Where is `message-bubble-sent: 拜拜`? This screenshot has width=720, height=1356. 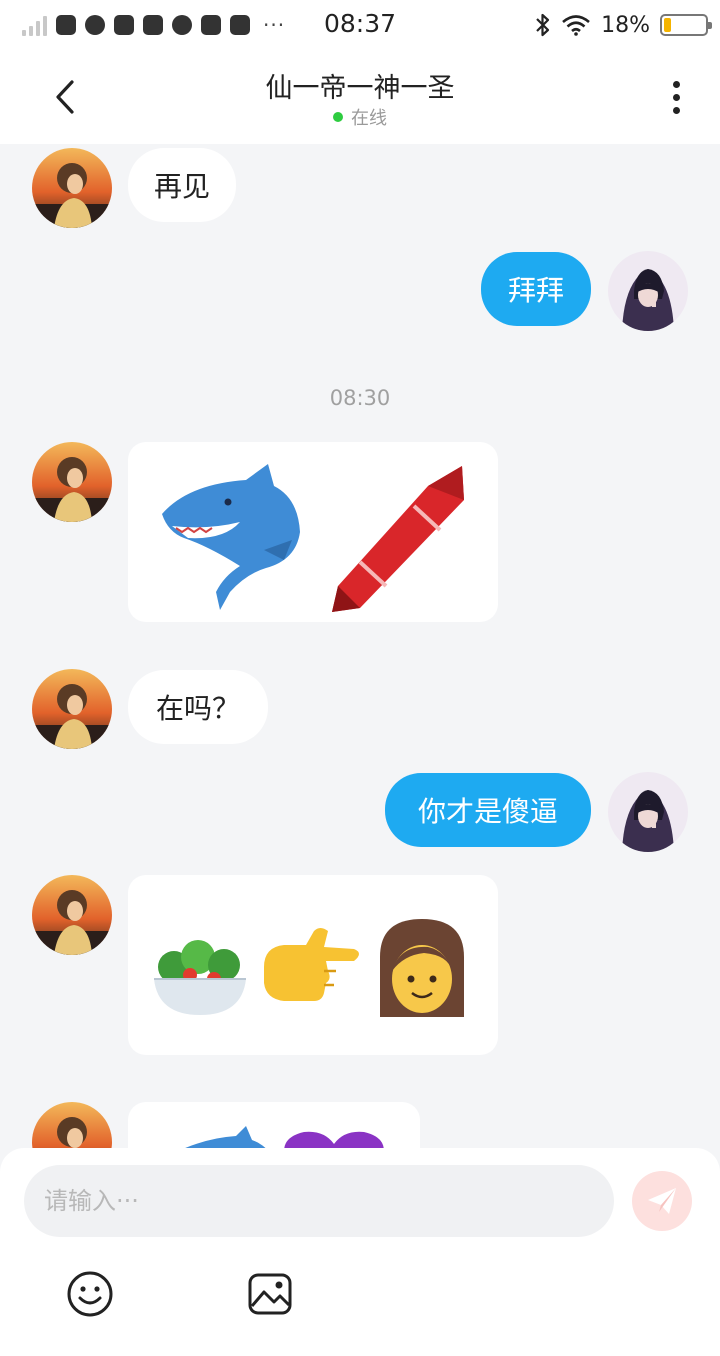 message-bubble-sent: 拜拜 is located at coordinates (536, 289).